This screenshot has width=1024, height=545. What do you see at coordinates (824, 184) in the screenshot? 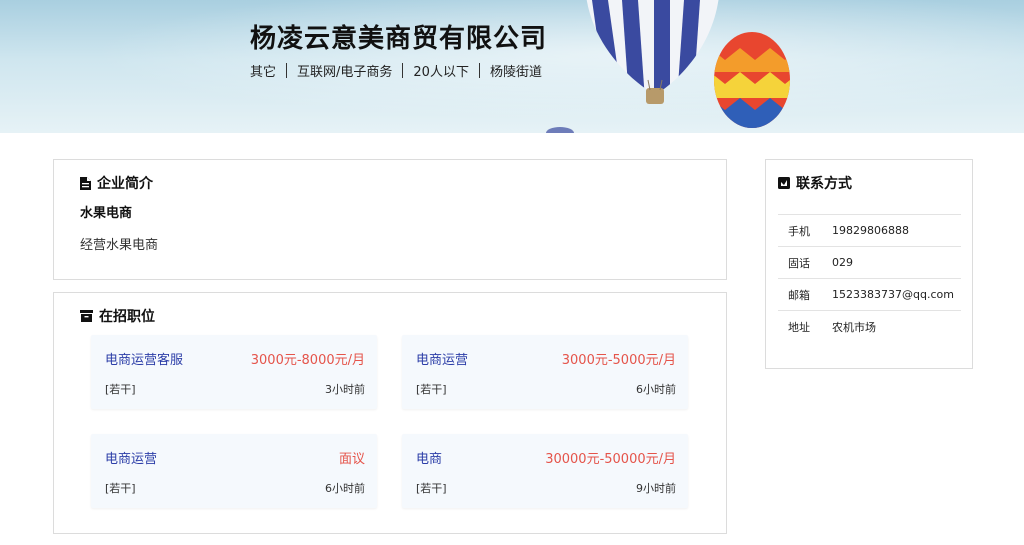
I see `contact-title-text: 联系方式` at bounding box center [824, 184].